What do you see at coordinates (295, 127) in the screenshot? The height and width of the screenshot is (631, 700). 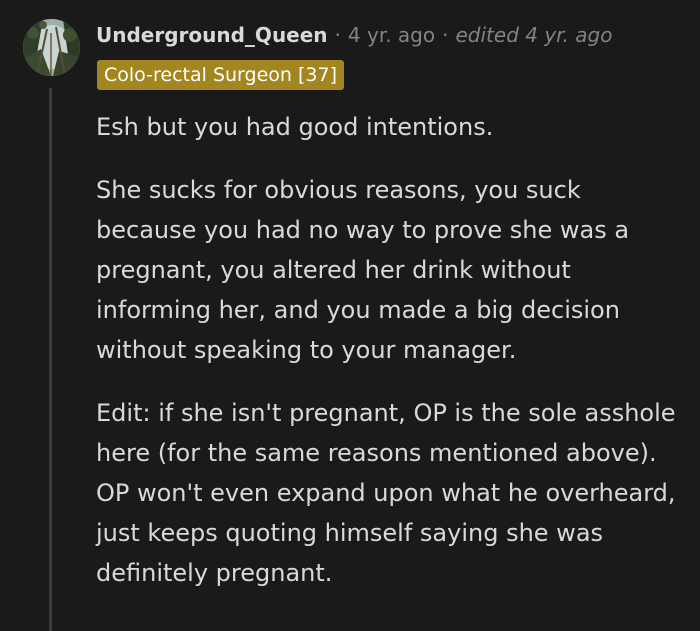 I see `comment-paragraph: Esh but you had good intentions.` at bounding box center [295, 127].